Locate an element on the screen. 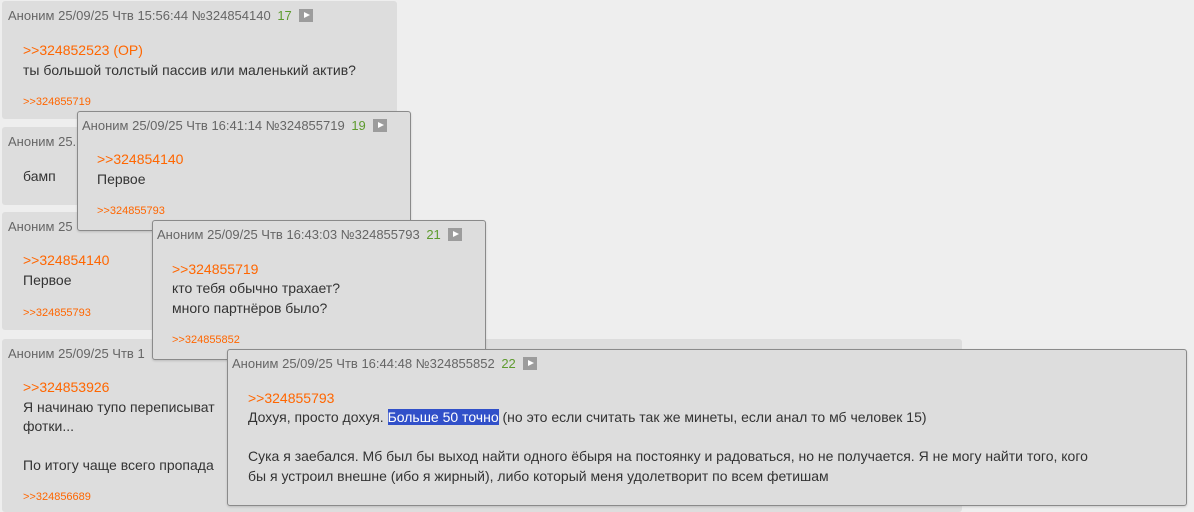 Image resolution: width=1194 pixels, height=512 pixels. reply-link: >>324852523 (OP) is located at coordinates (83, 50).